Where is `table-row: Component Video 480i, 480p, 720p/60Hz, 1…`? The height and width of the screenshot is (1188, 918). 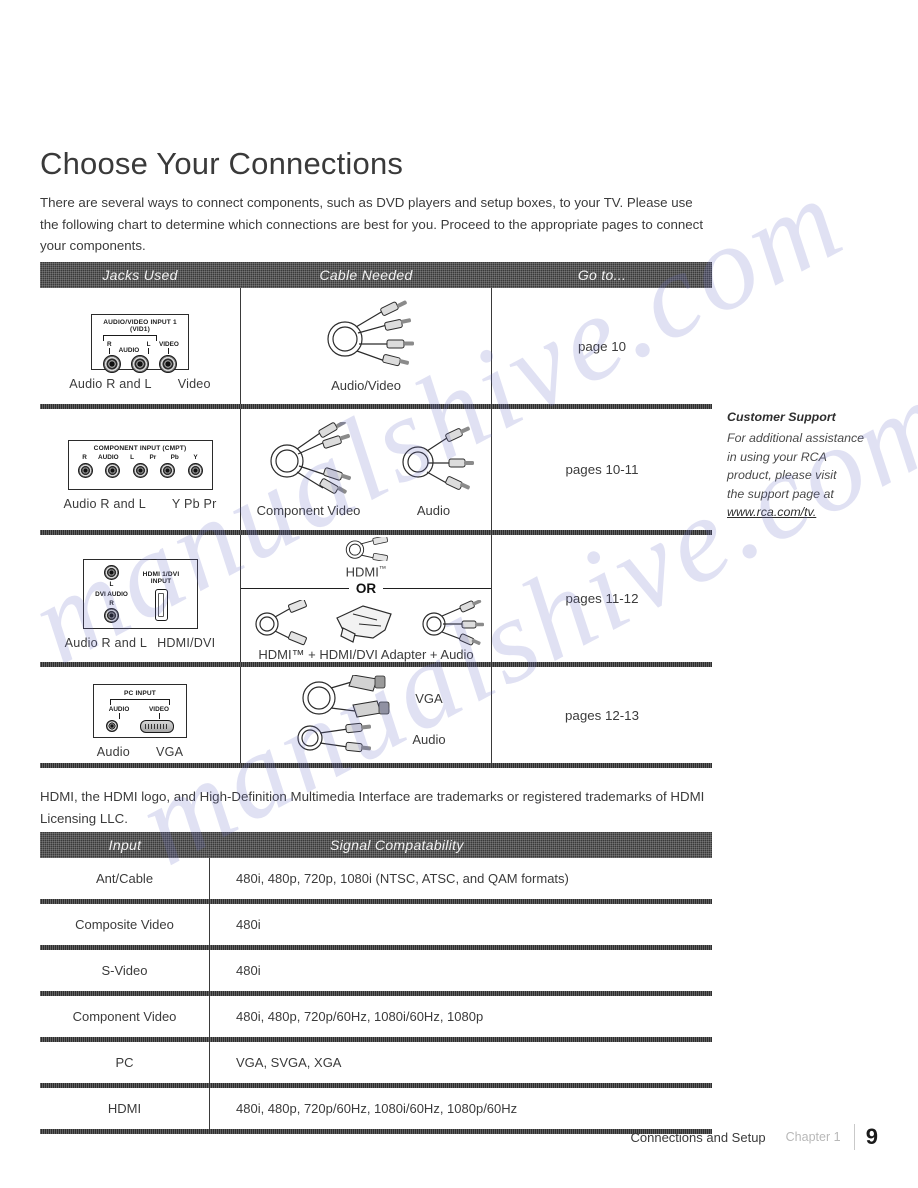 table-row: Component Video 480i, 480p, 720p/60Hz, 1… is located at coordinates (376, 1016).